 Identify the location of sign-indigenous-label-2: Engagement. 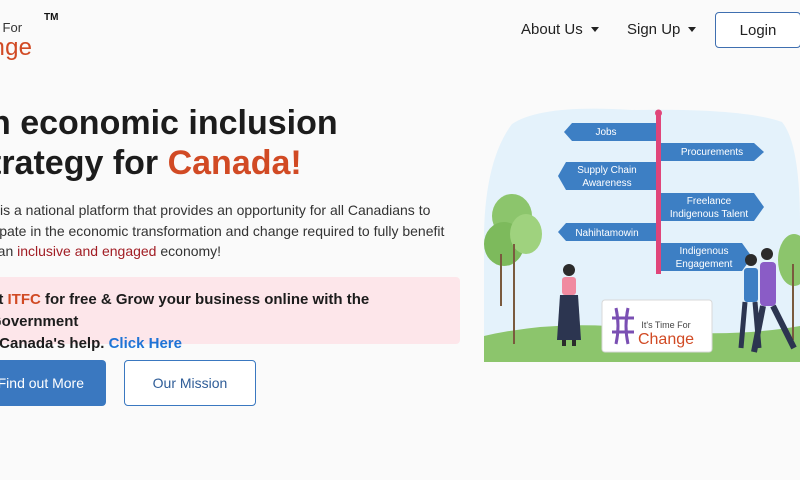
(704, 264).